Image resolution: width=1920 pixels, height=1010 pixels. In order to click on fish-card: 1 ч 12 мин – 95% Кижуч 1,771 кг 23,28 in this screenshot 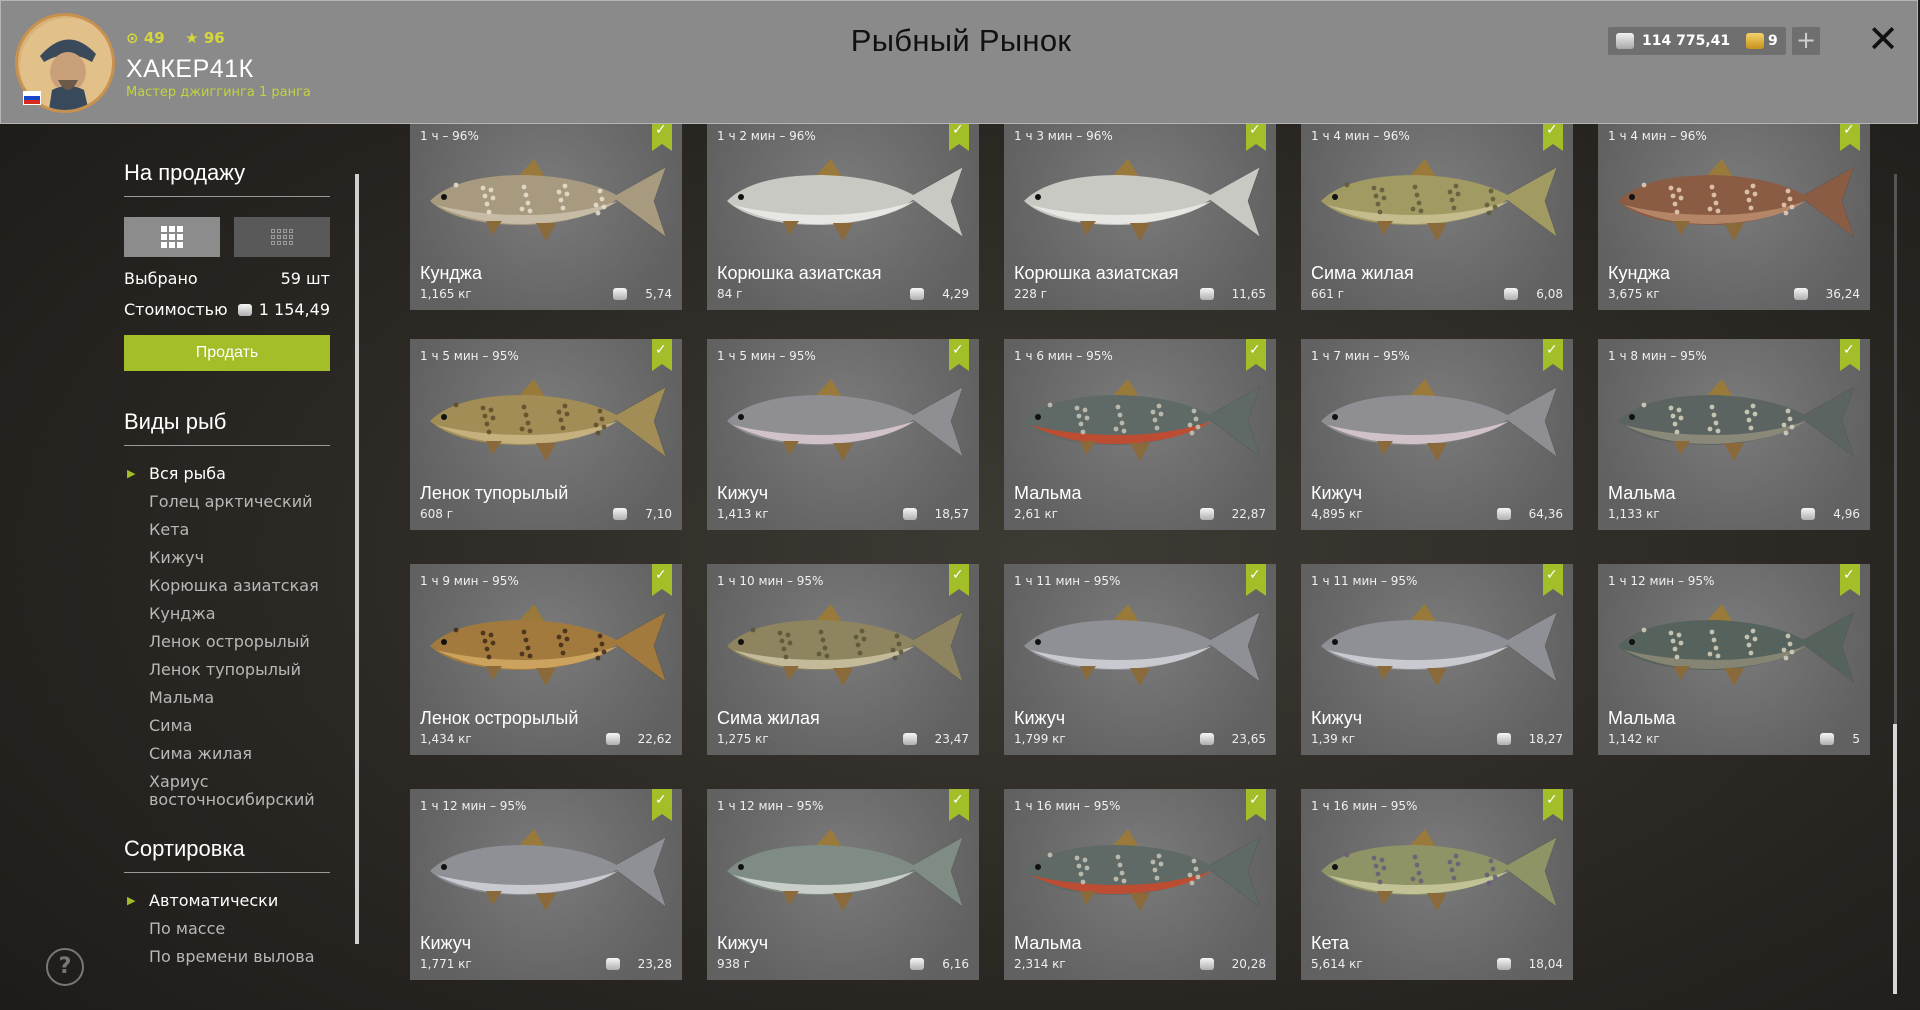, I will do `click(546, 884)`.